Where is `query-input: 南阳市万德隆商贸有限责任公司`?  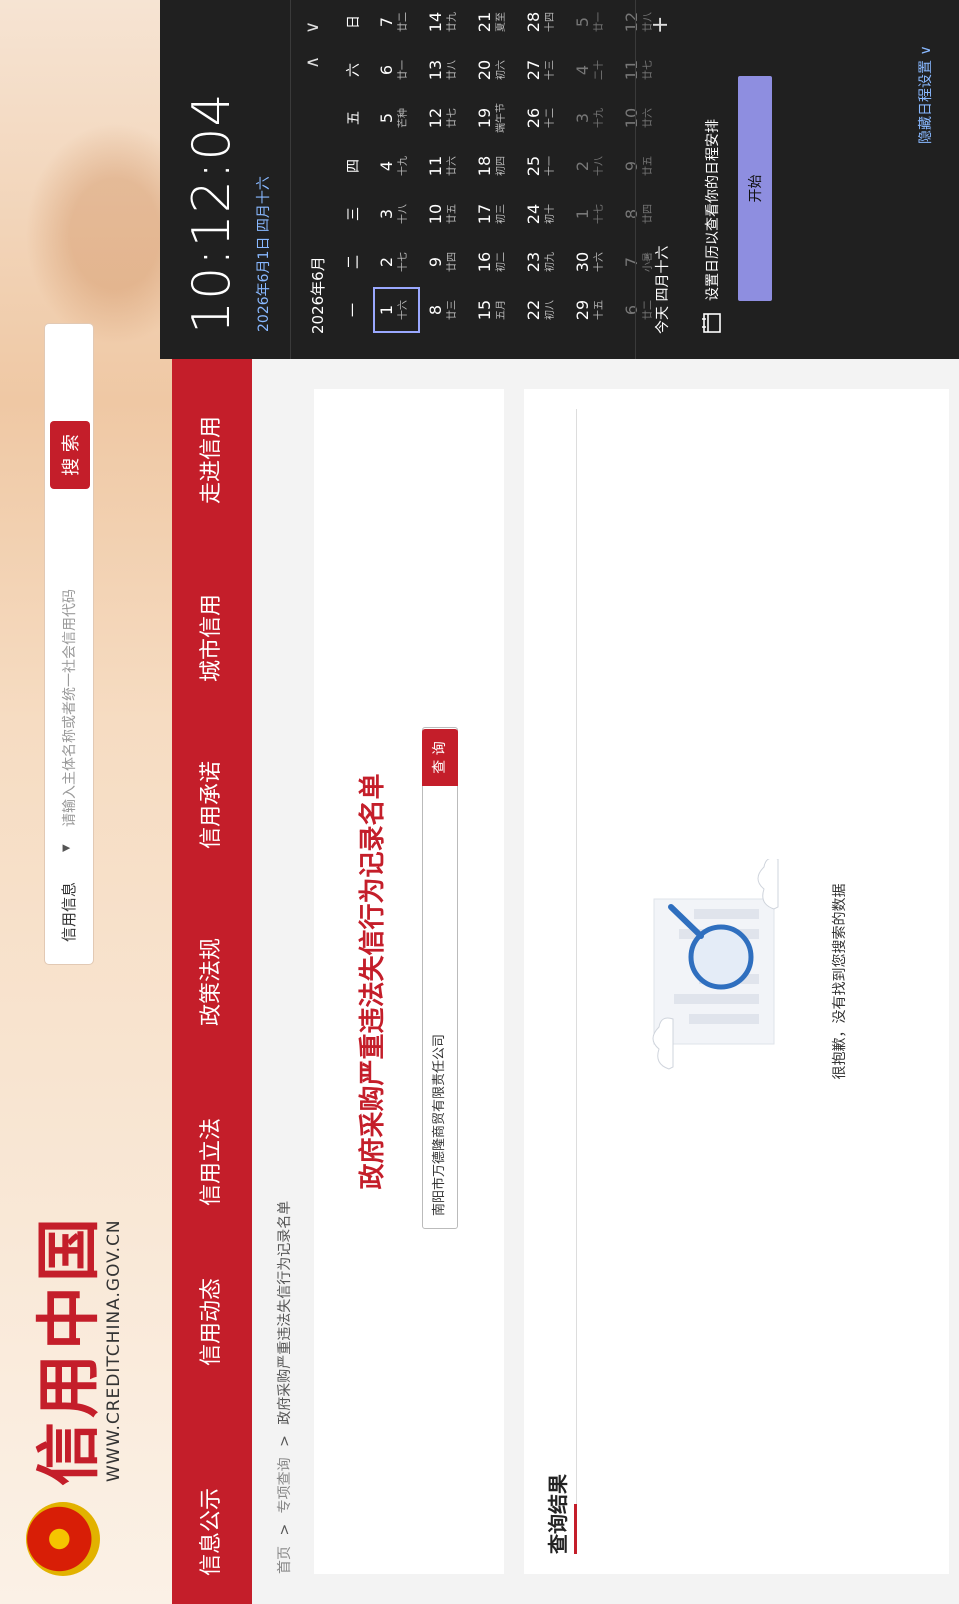
query-input: 南阳市万德隆商贸有限责任公司 is located at coordinates (440, 978).